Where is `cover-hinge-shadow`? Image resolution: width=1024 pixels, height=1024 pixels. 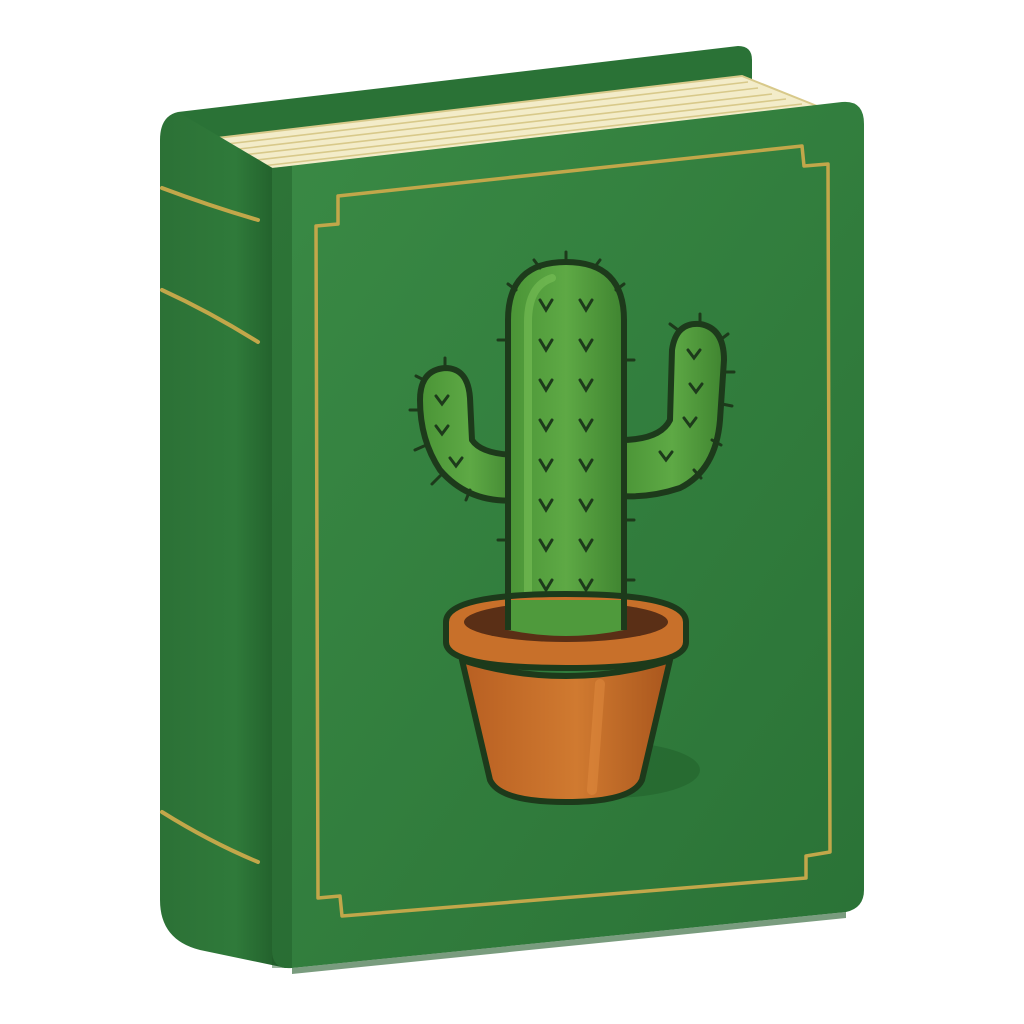 cover-hinge-shadow is located at coordinates (282, 567).